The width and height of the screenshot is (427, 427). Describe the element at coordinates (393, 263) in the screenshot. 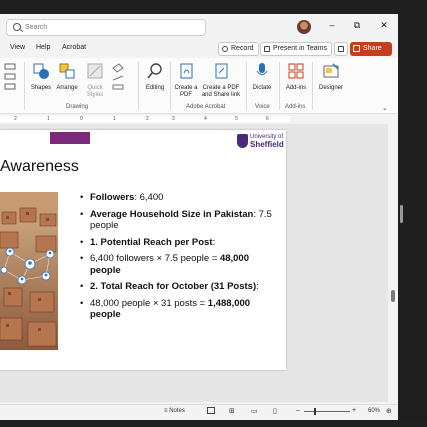

I see `vertical-scrollbar` at that location.